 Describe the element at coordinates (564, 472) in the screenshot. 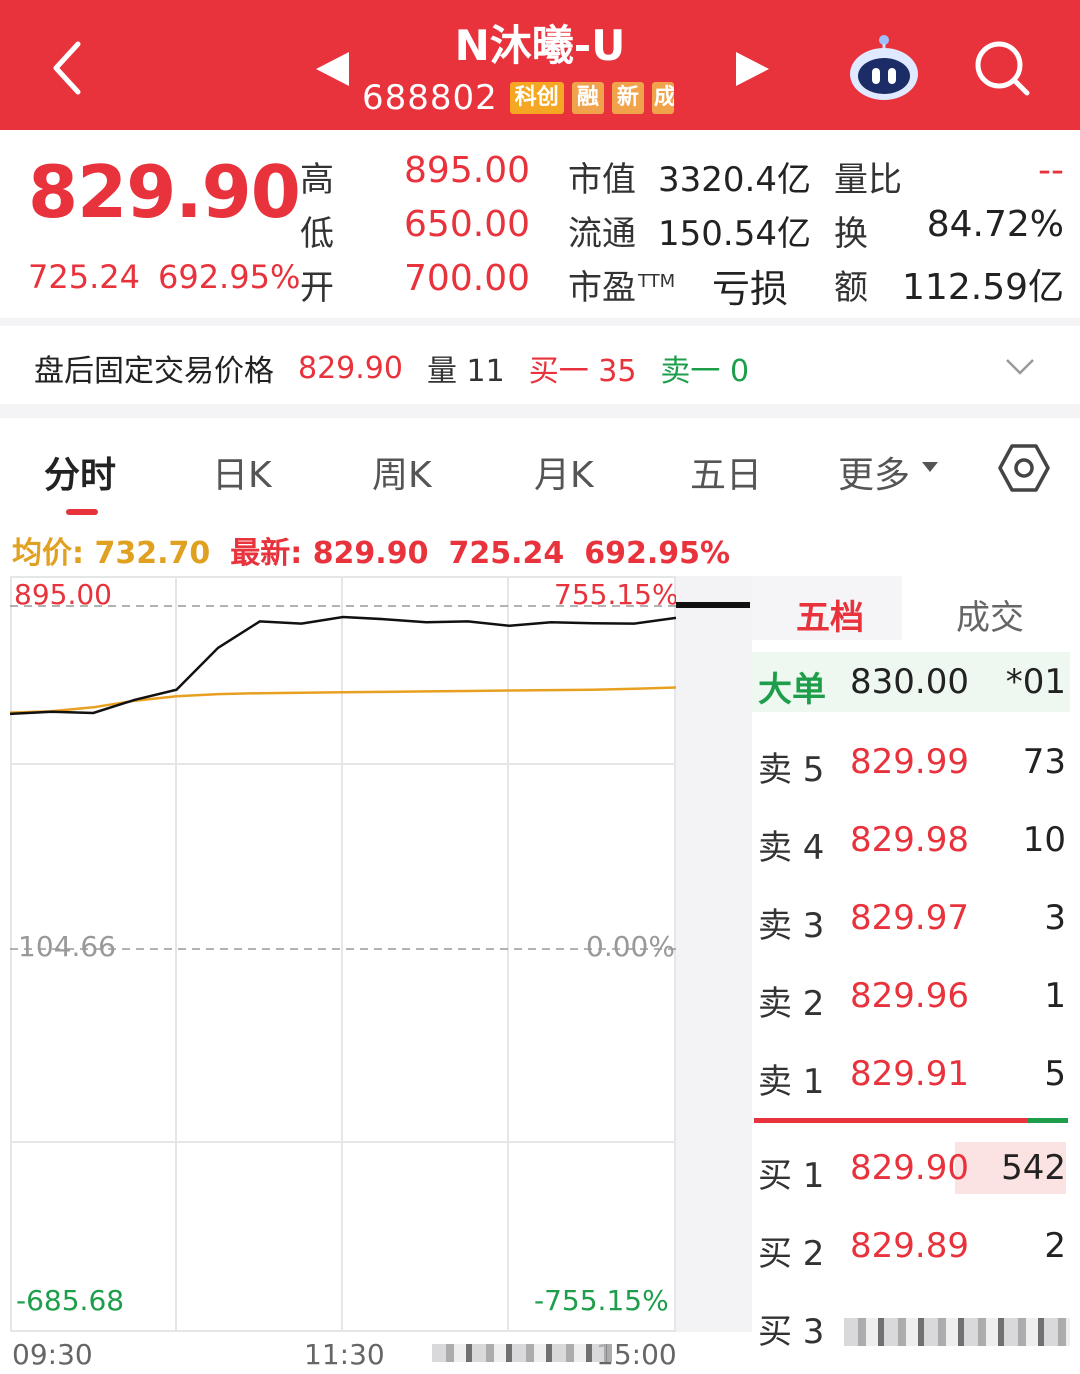

I see `tab-monthly-k: 月K` at that location.